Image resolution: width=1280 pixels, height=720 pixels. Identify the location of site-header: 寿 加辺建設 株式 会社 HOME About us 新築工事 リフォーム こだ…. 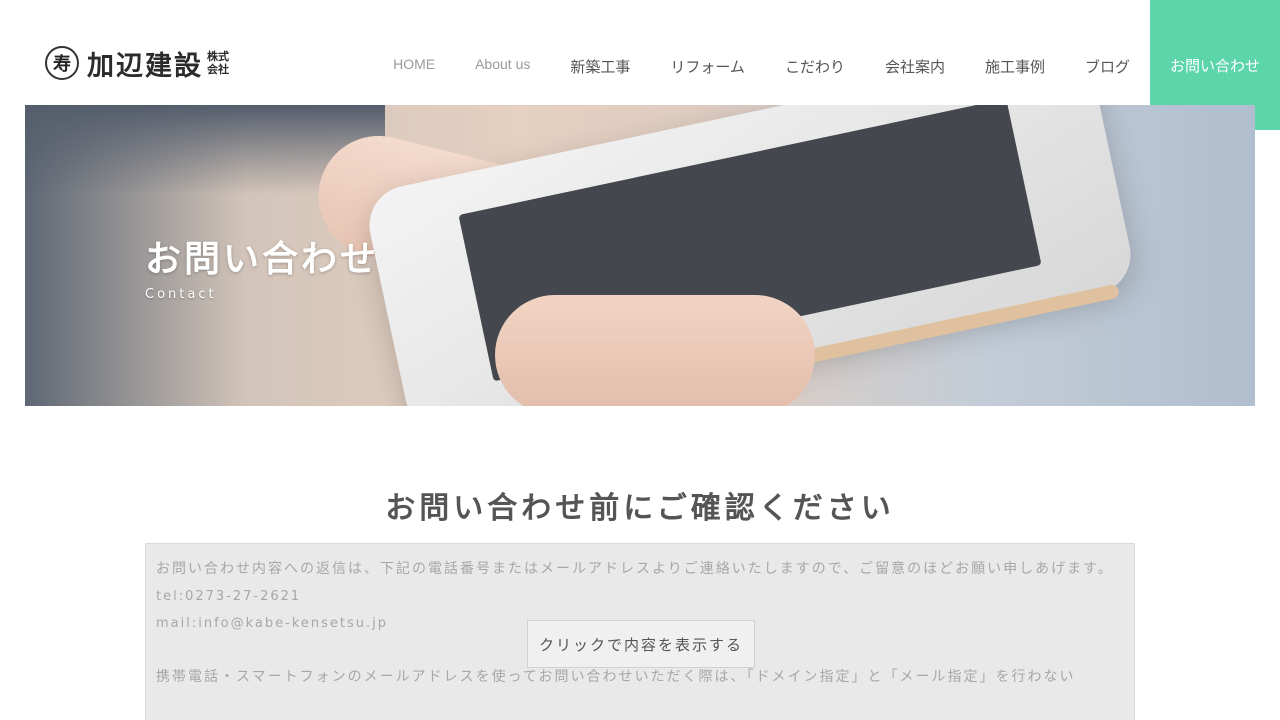
(640, 52).